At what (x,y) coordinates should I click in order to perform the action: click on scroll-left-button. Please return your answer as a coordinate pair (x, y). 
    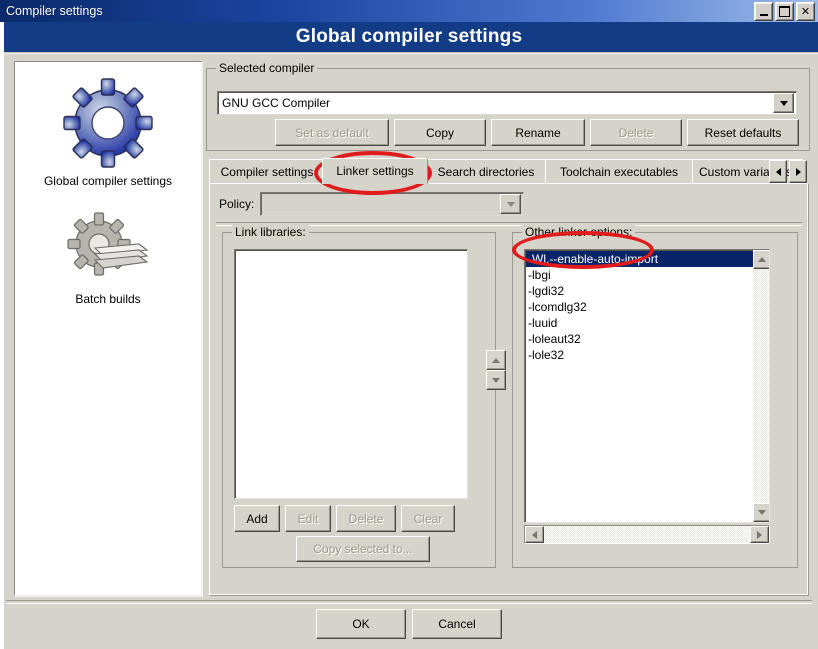
    Looking at the image, I should click on (534, 534).